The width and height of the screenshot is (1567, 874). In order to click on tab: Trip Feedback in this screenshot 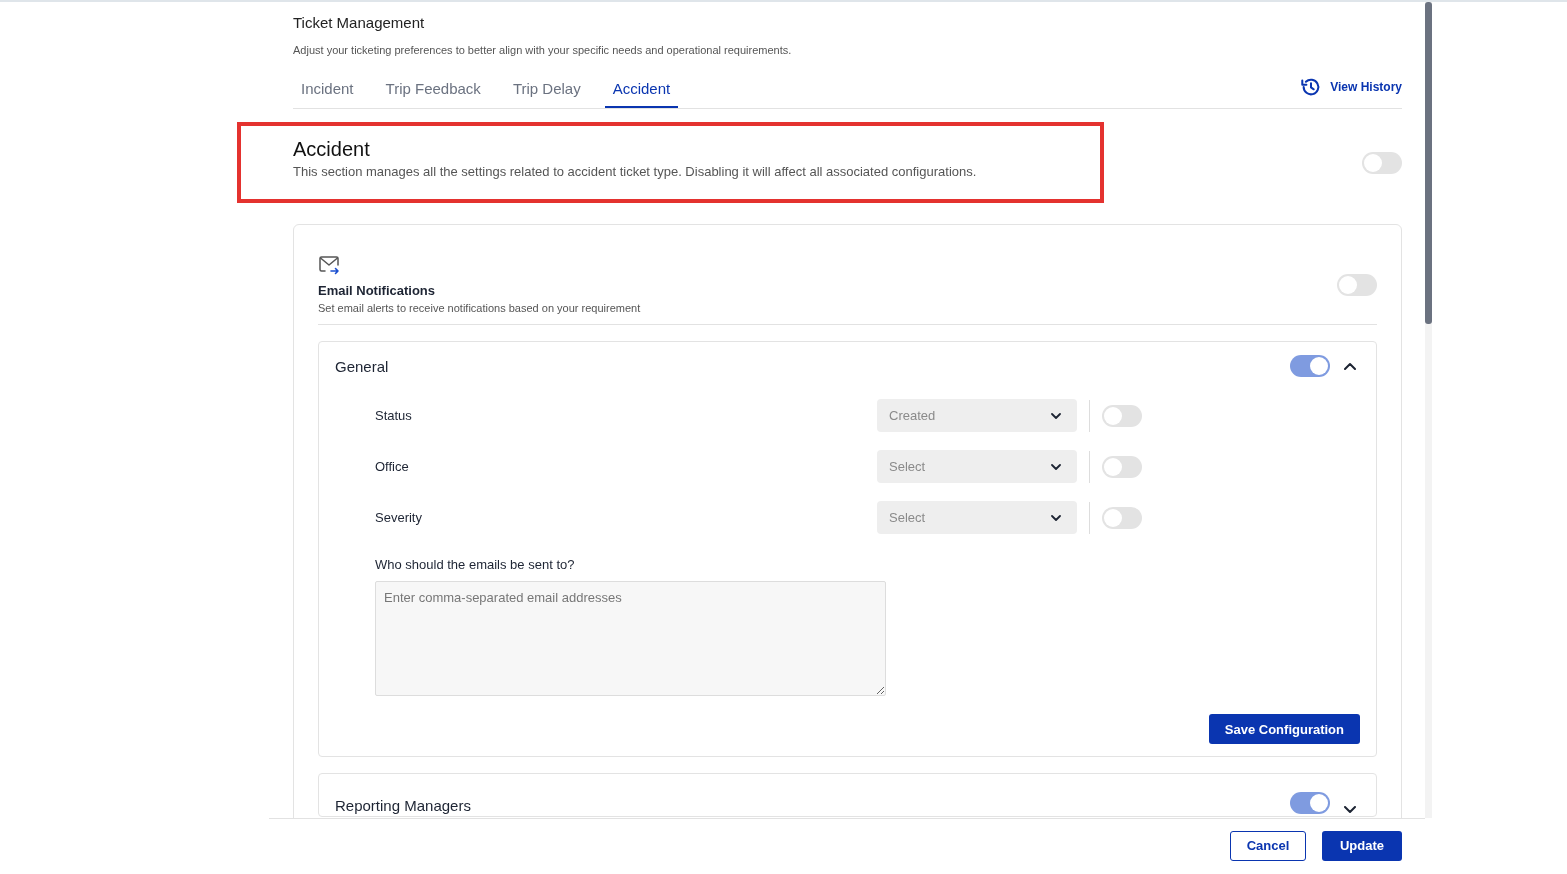, I will do `click(433, 91)`.